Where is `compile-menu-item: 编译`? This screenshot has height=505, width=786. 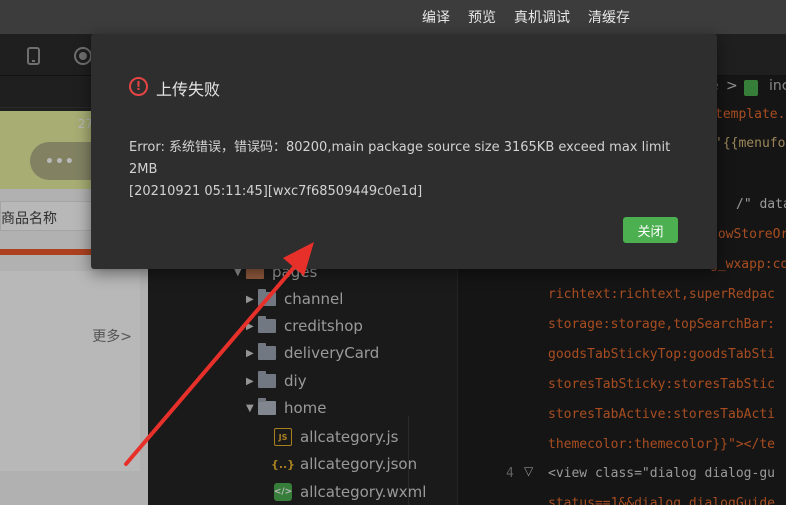
compile-menu-item: 编译 is located at coordinates (436, 17).